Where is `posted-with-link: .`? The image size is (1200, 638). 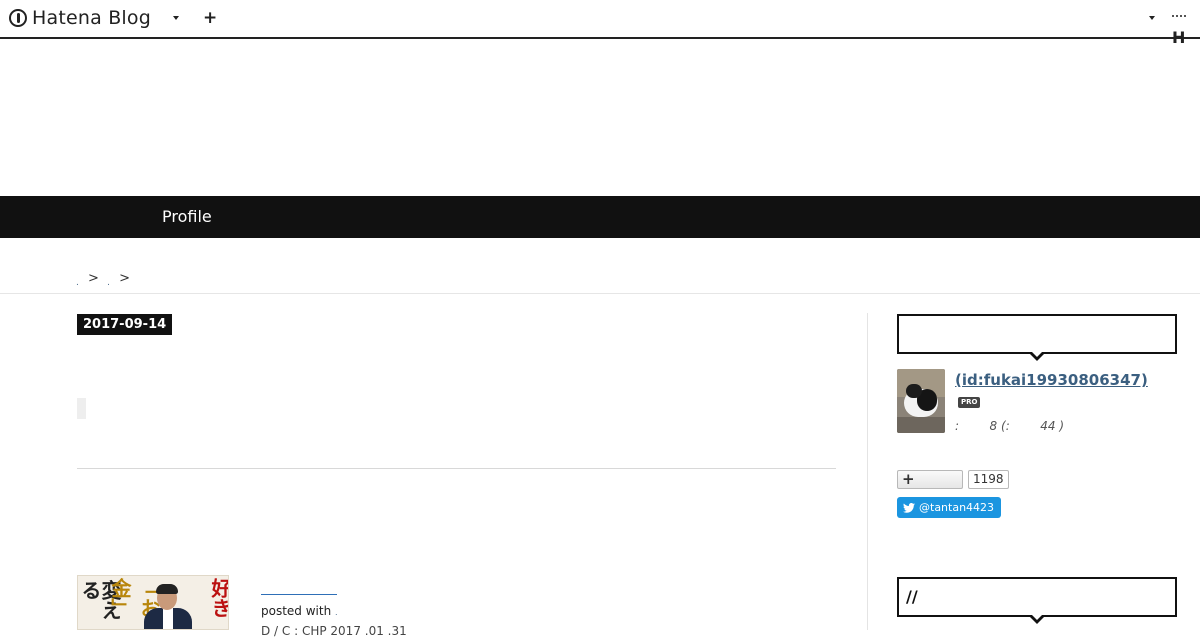 posted-with-link: . is located at coordinates (336, 612).